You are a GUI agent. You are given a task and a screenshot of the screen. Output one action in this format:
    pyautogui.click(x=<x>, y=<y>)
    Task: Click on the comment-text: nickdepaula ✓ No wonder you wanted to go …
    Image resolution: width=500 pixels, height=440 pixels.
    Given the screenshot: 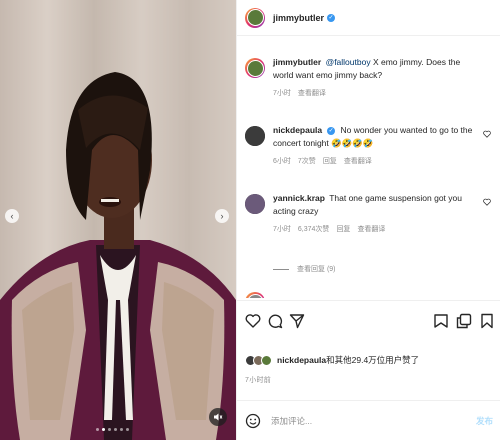 What is the action you would take?
    pyautogui.click(x=377, y=137)
    